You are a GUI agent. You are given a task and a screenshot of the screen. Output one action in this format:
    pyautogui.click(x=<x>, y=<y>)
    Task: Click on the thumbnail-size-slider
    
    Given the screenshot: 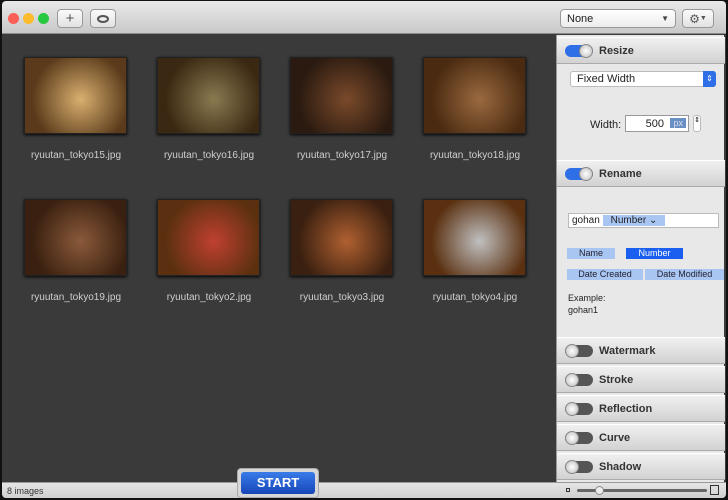 What is the action you would take?
    pyautogui.click(x=642, y=490)
    